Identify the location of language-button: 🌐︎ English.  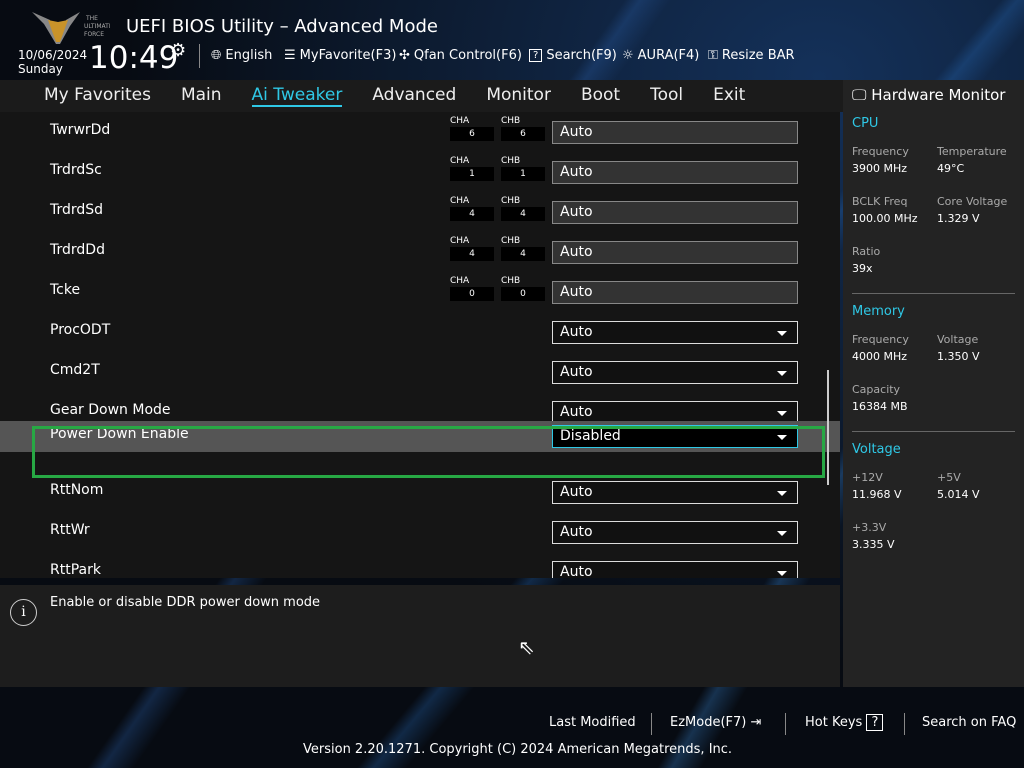
(241, 55).